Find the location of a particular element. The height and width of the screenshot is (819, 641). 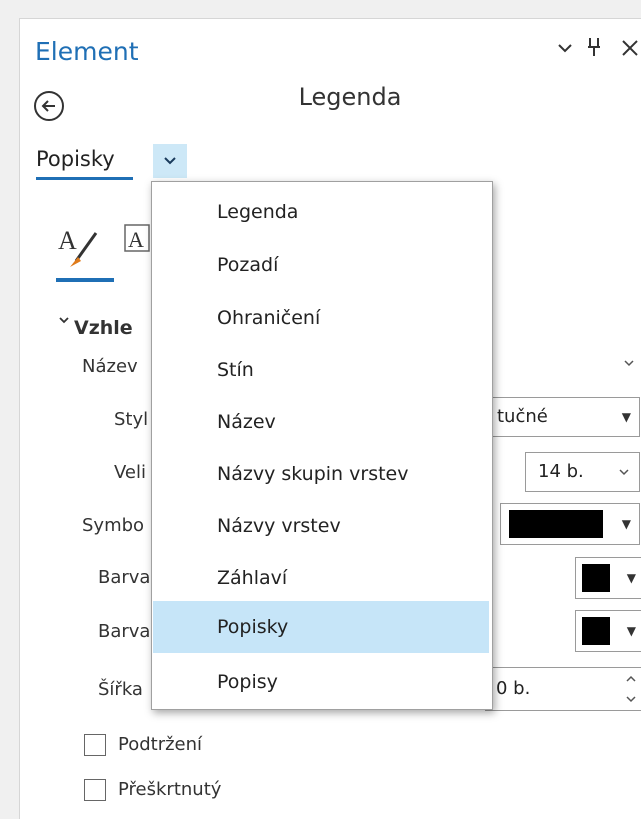

color-picker-2: ▼ is located at coordinates (608, 631).